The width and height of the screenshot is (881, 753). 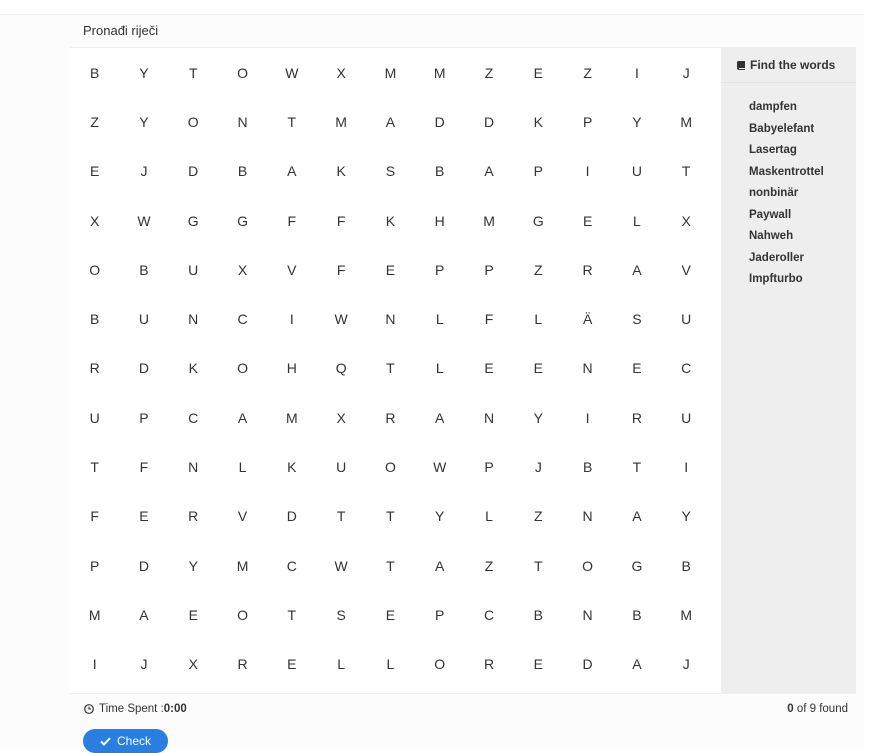 I want to click on grid-cell: C, so click(x=686, y=368).